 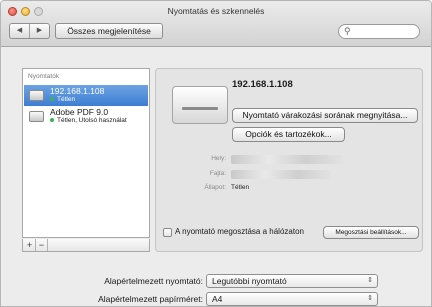 I want to click on default-printer-select: Legutóbbi nyomtató ⇕, so click(x=292, y=281).